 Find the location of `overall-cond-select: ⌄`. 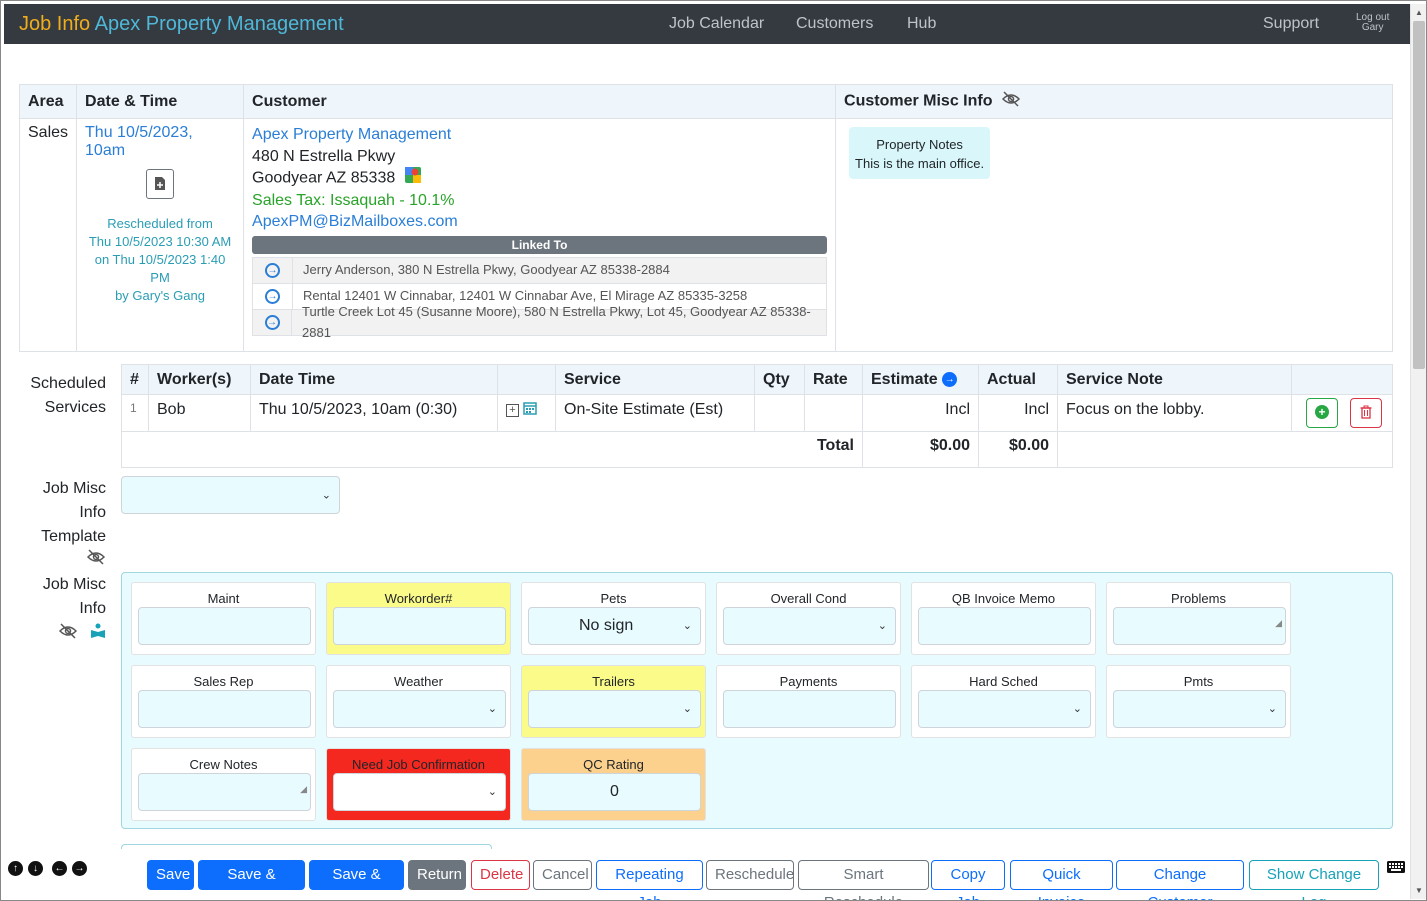

overall-cond-select: ⌄ is located at coordinates (809, 626).